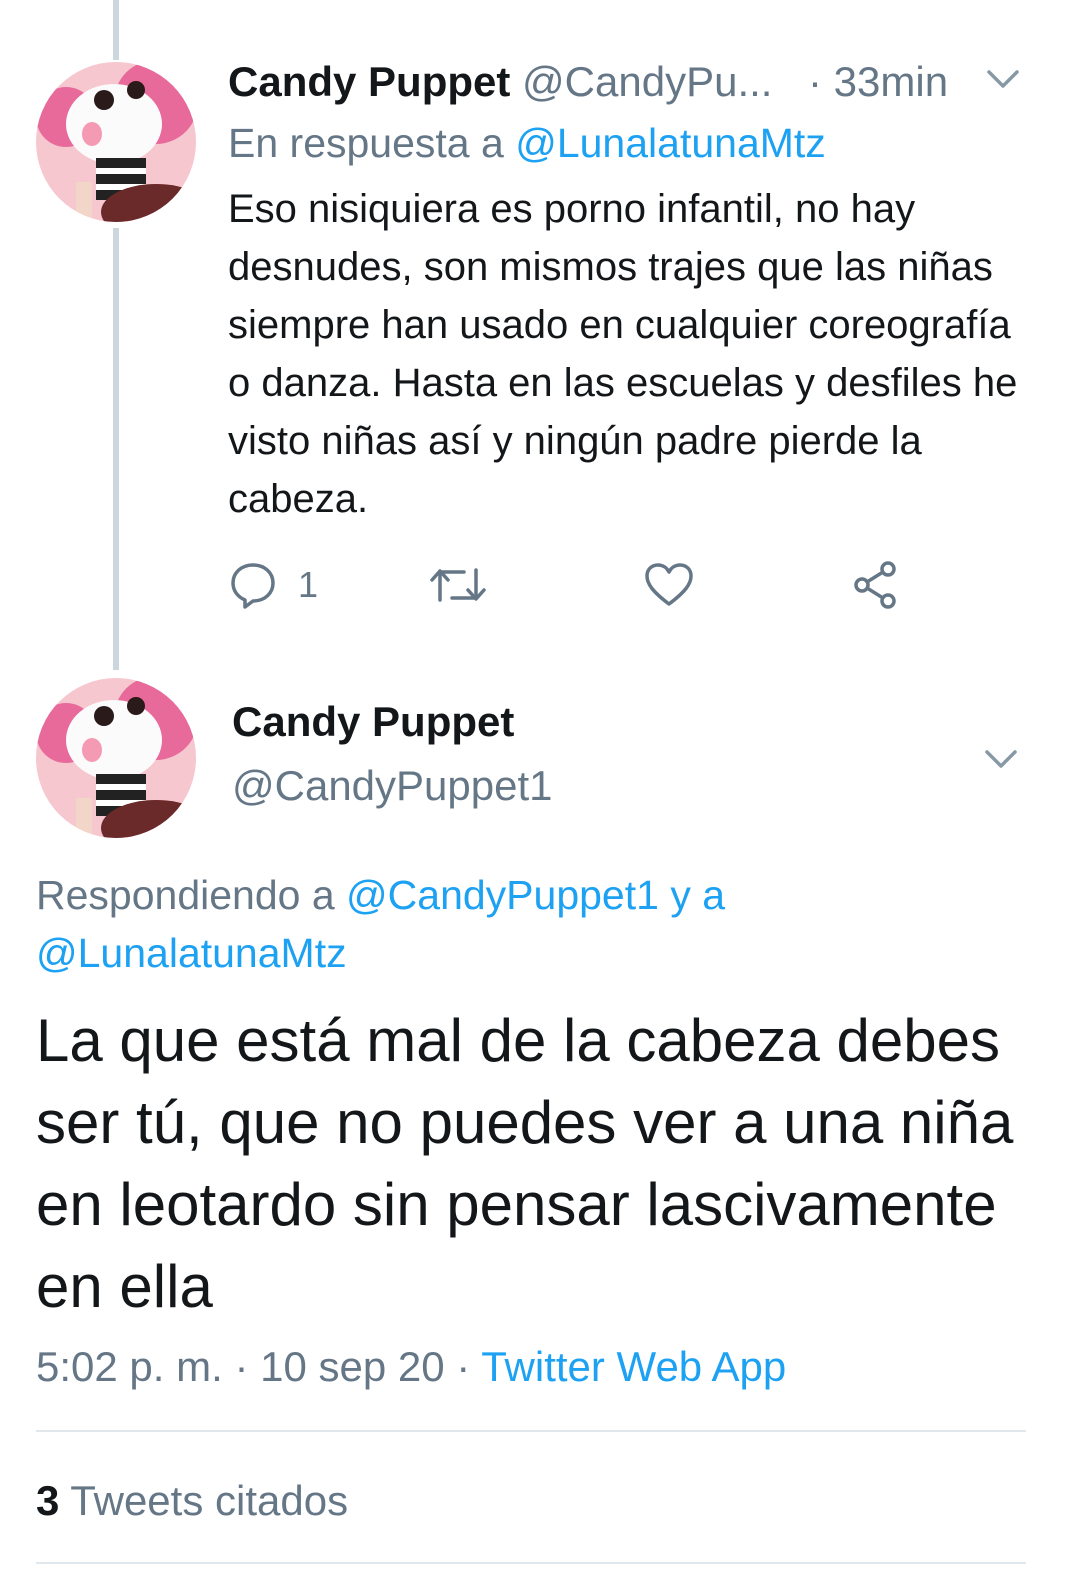 This screenshot has width=1080, height=1596. I want to click on reply-count: 1, so click(308, 584).